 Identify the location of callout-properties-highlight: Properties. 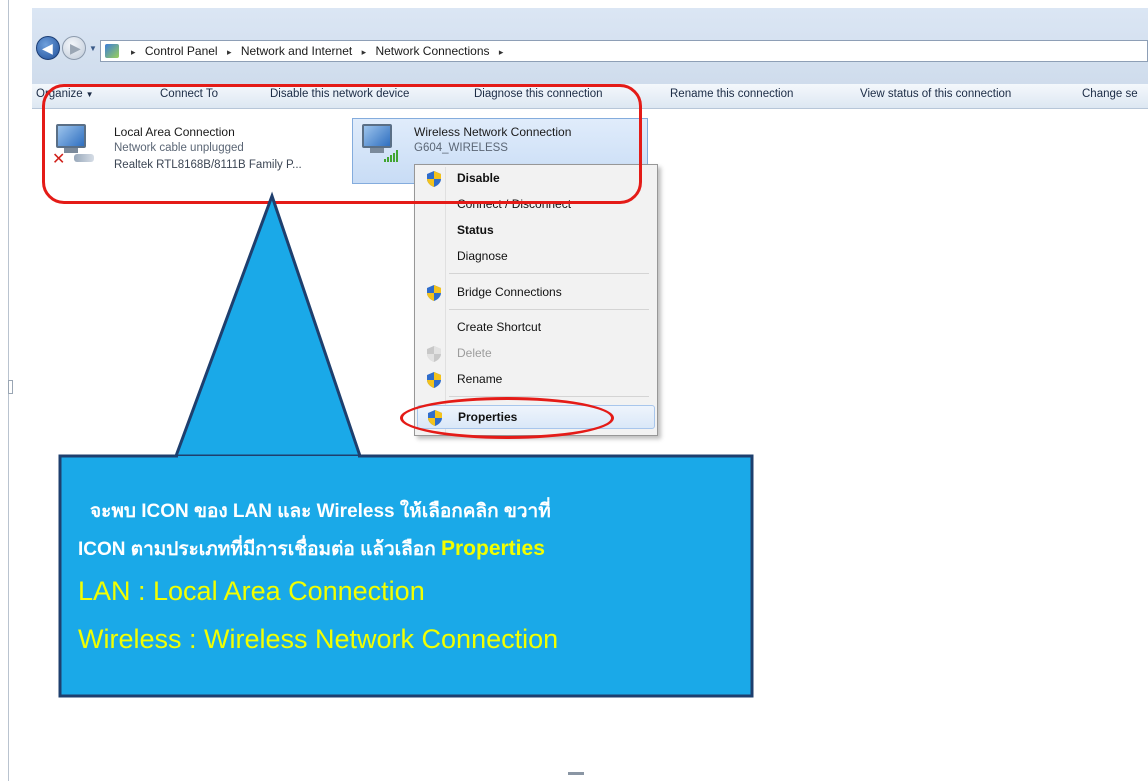
(493, 548).